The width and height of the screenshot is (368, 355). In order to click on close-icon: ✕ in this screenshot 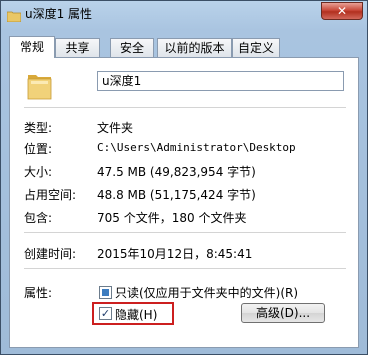, I will do `click(342, 11)`.